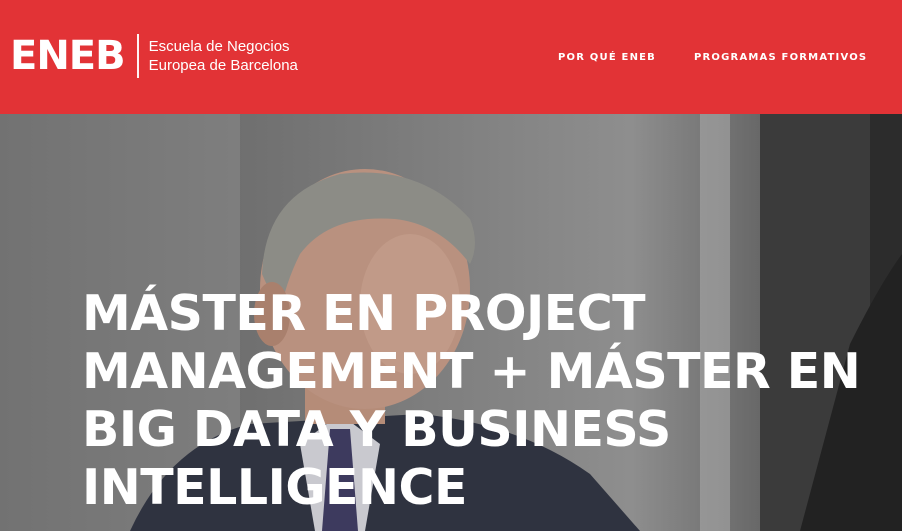  Describe the element at coordinates (137, 56) in the screenshot. I see `logo-divider` at that location.